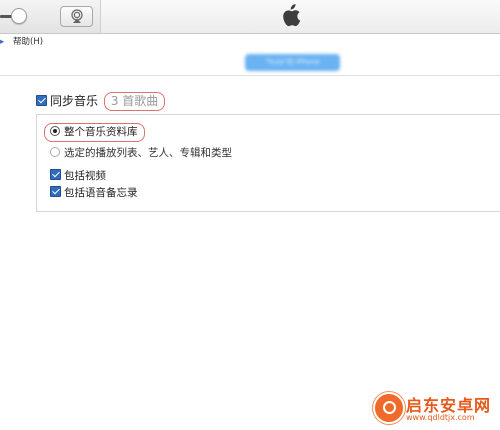 This screenshot has height=430, width=500. I want to click on toolbar, so click(250, 17).